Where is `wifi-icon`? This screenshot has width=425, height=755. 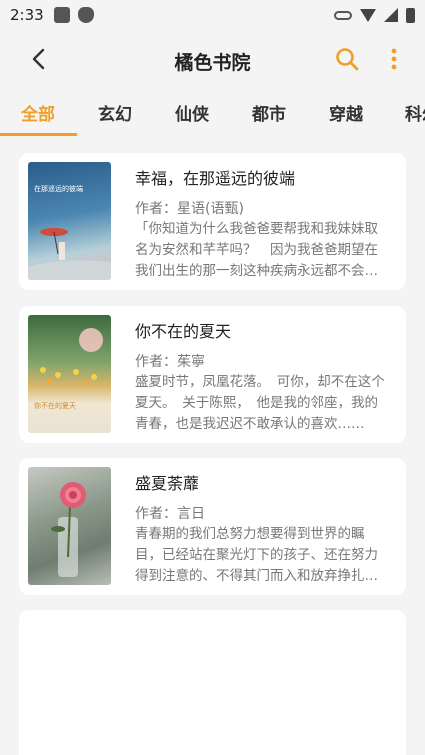
wifi-icon is located at coordinates (368, 15).